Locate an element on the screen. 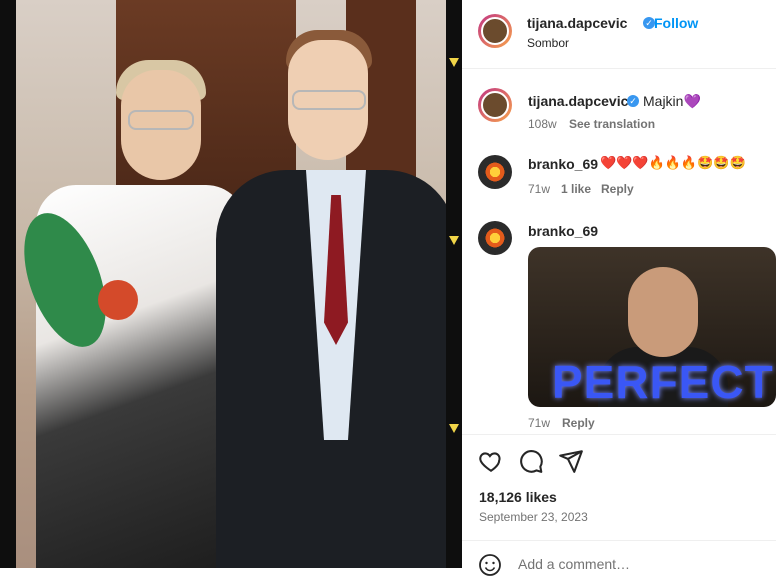  caption-avatar is located at coordinates (495, 105).